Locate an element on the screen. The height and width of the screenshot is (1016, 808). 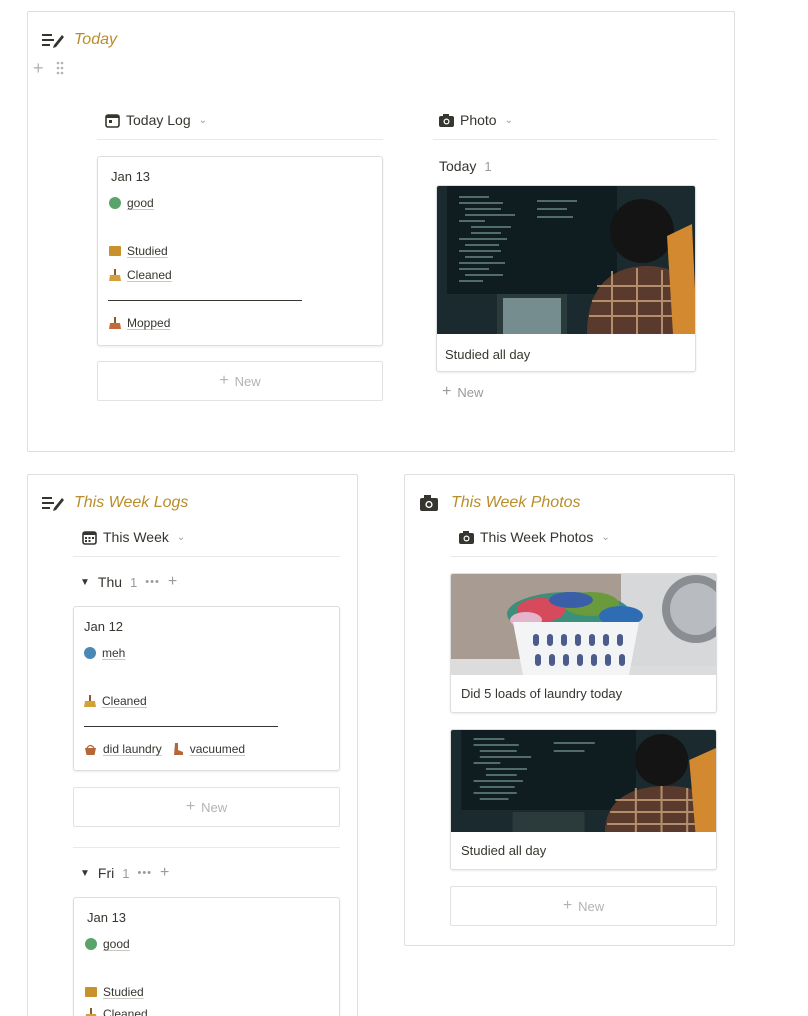
photo-laundry-image is located at coordinates (583, 624).